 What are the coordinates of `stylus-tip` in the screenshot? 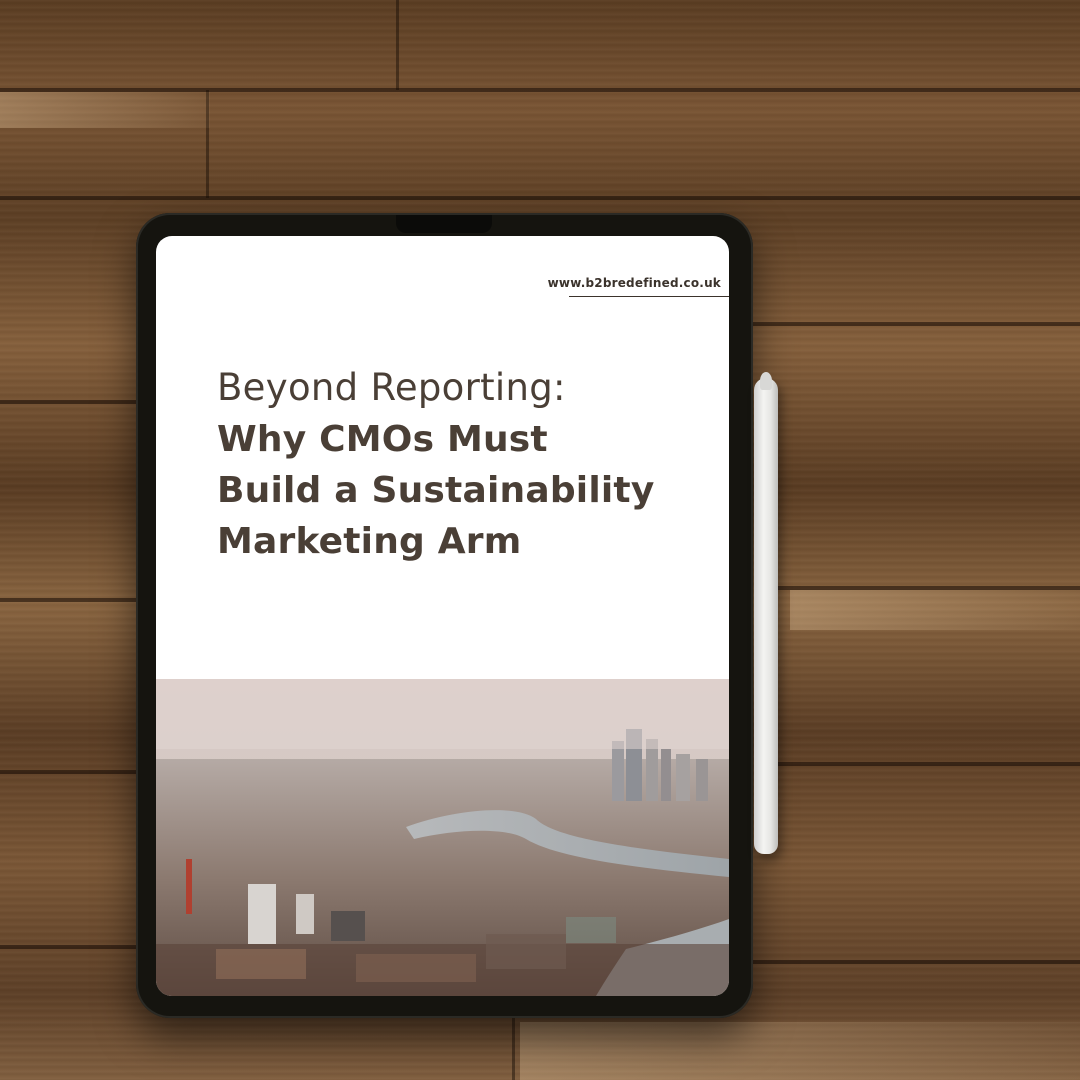 It's located at (766, 381).